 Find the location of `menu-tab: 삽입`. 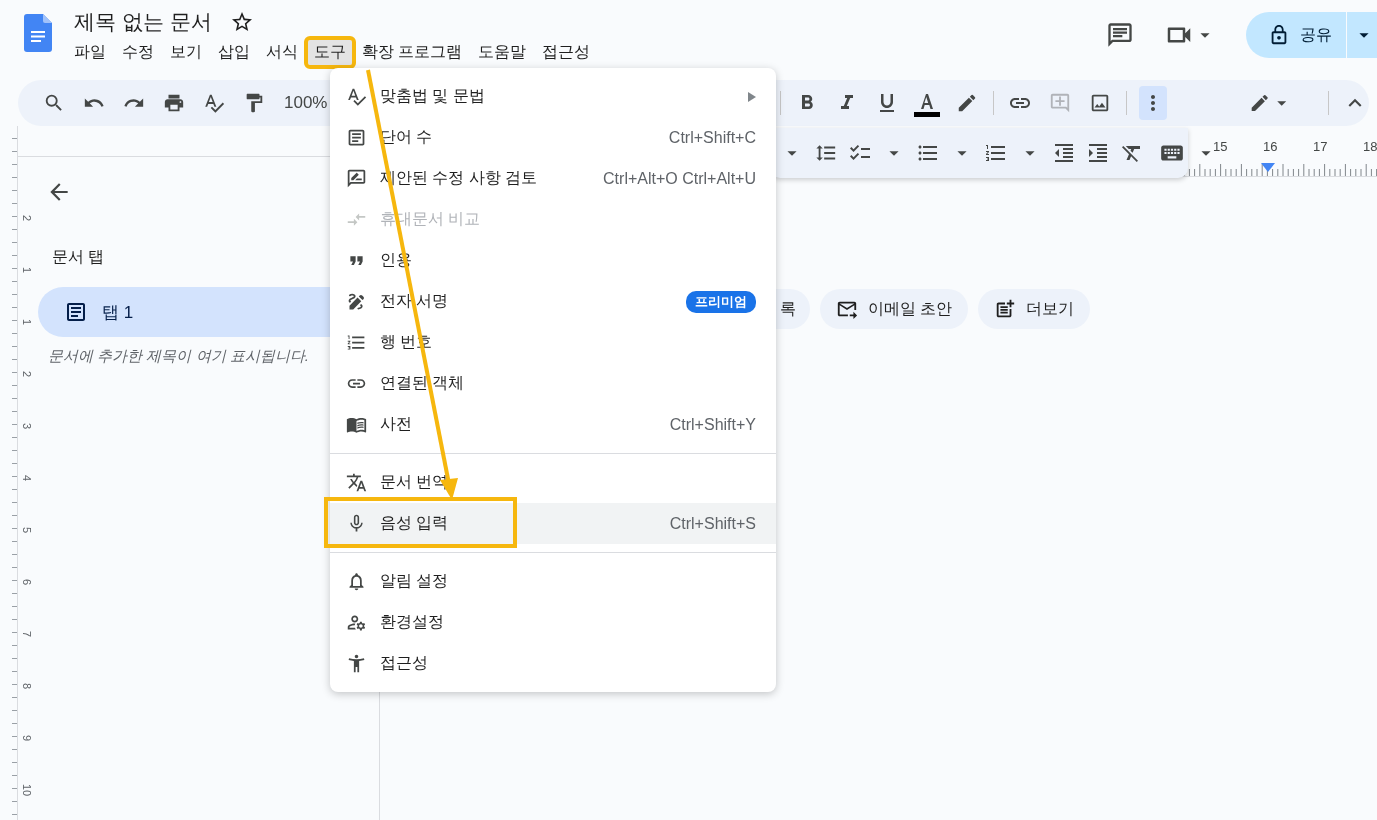

menu-tab: 삽입 is located at coordinates (234, 52).